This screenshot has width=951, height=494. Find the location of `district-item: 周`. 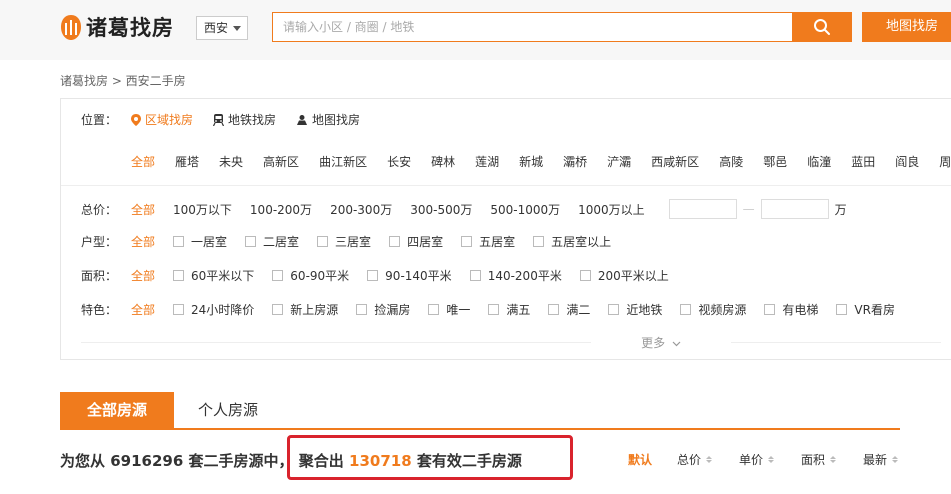

district-item: 周 is located at coordinates (945, 161).